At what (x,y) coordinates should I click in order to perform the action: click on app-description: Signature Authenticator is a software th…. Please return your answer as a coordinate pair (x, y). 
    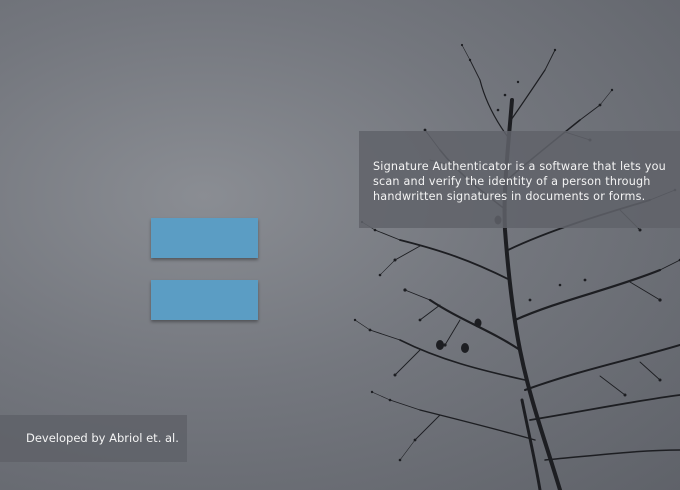
    Looking at the image, I should click on (519, 181).